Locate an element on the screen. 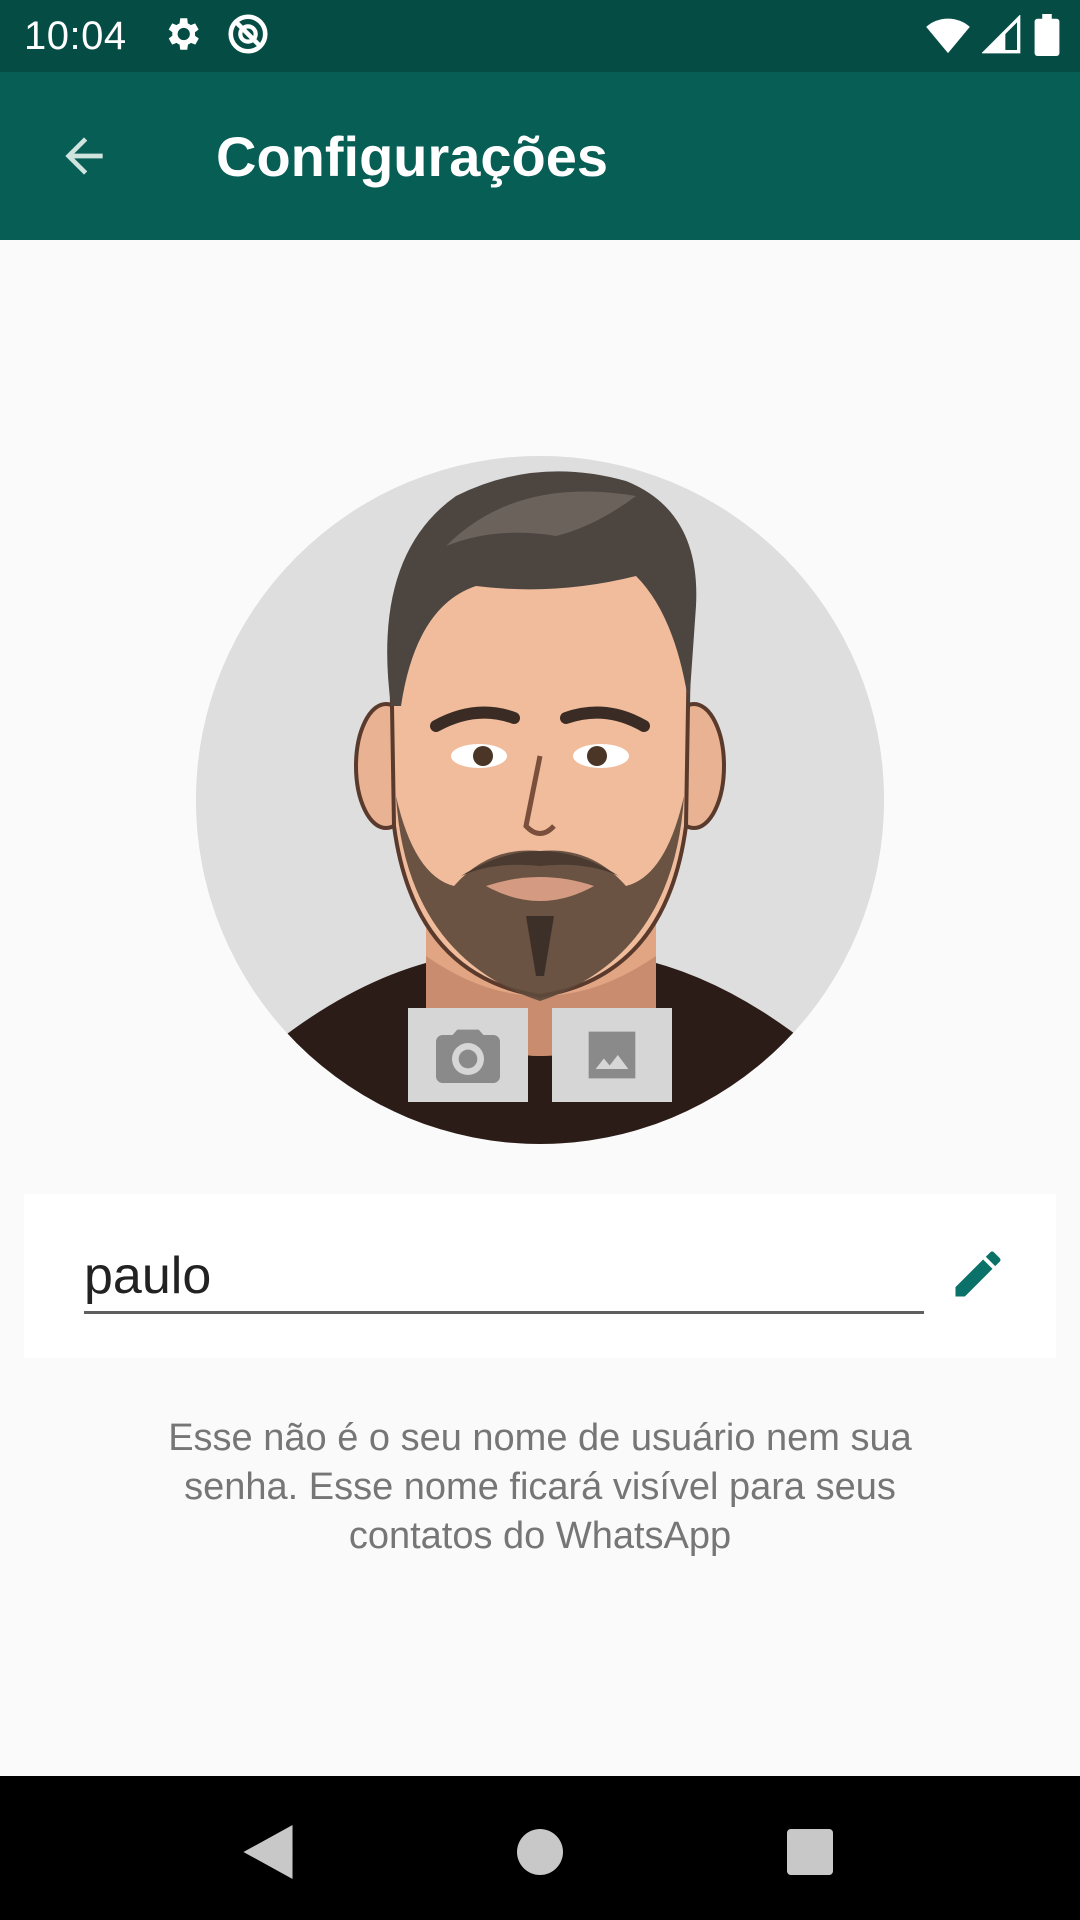  nav-recents-button is located at coordinates (810, 1852).